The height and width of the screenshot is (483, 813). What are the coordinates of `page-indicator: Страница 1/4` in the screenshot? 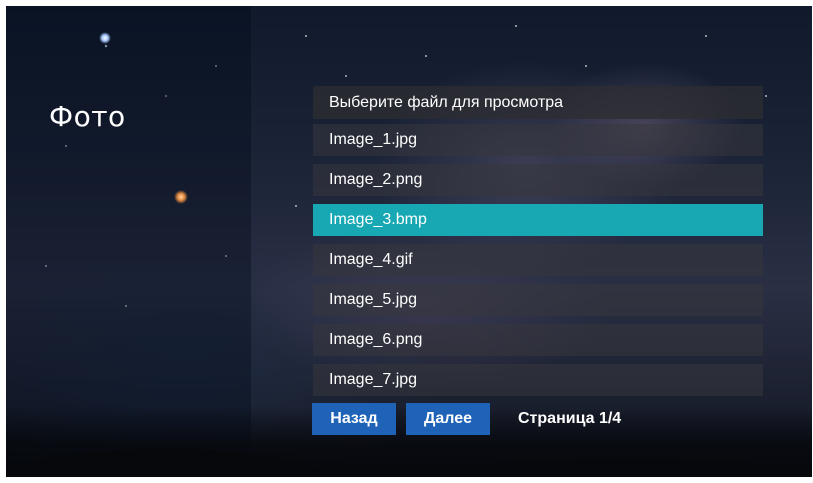 It's located at (570, 418).